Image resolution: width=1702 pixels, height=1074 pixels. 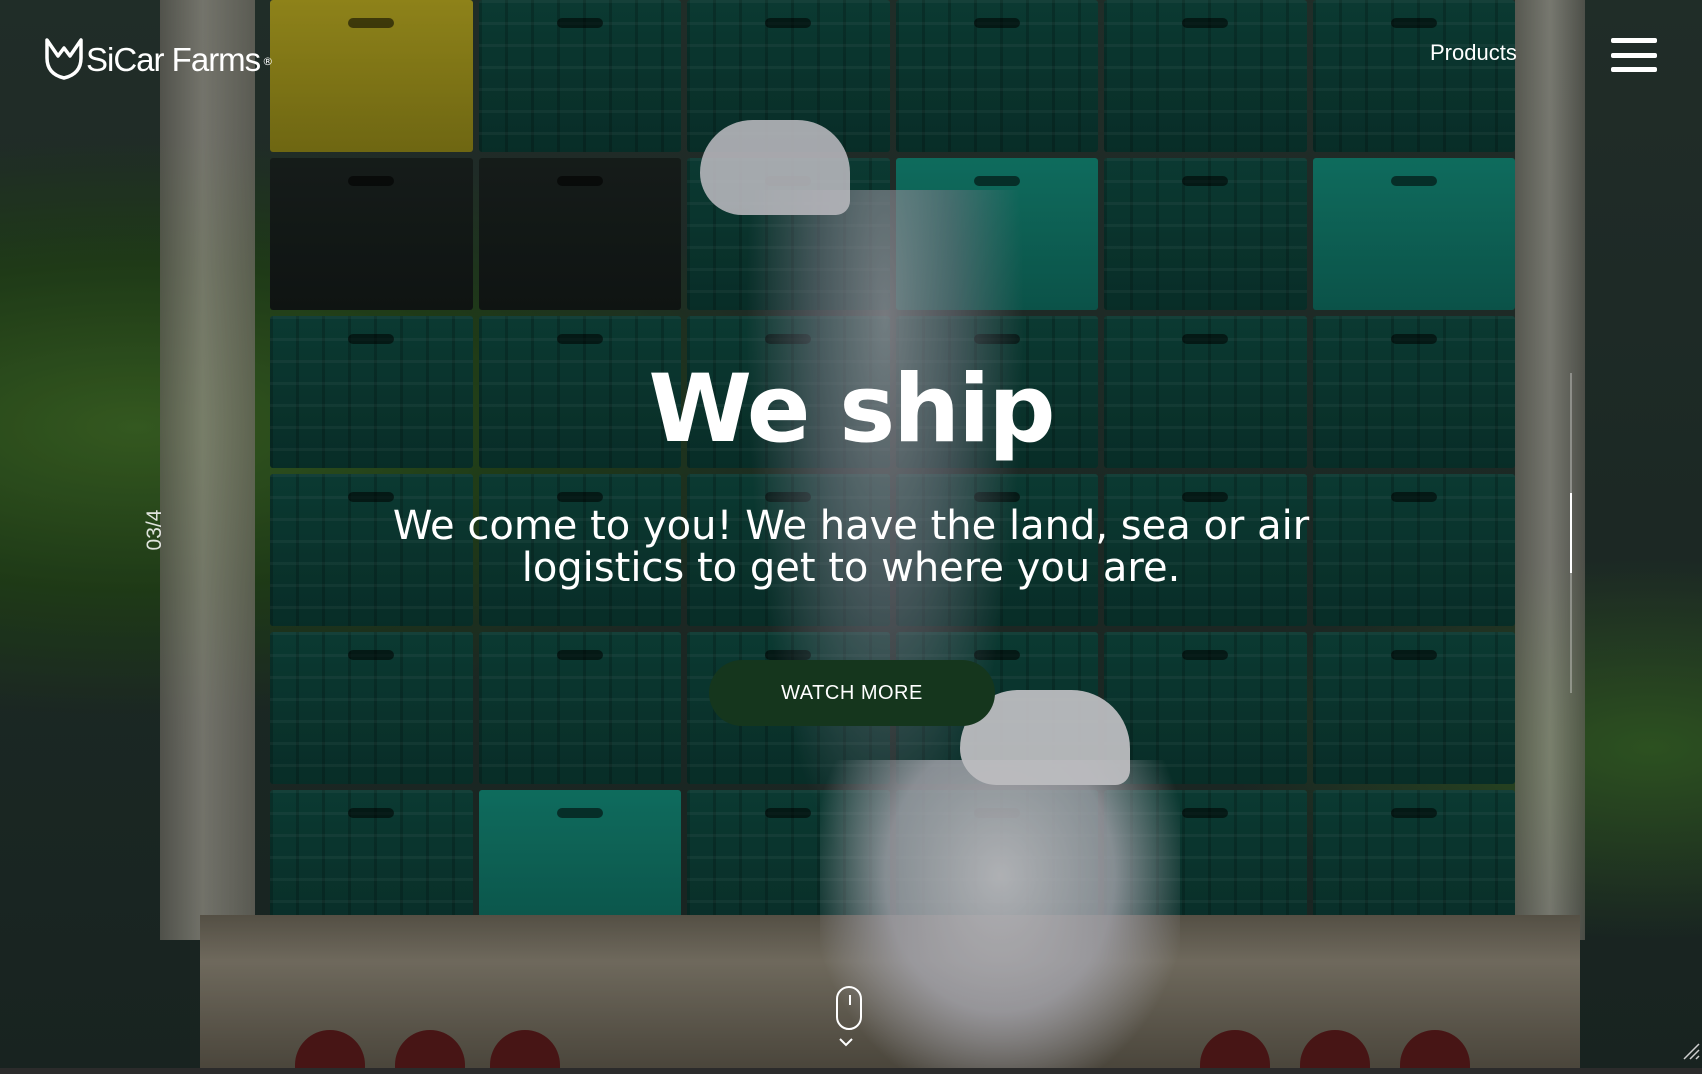 What do you see at coordinates (1473, 53) in the screenshot?
I see `nav-products-link: Products` at bounding box center [1473, 53].